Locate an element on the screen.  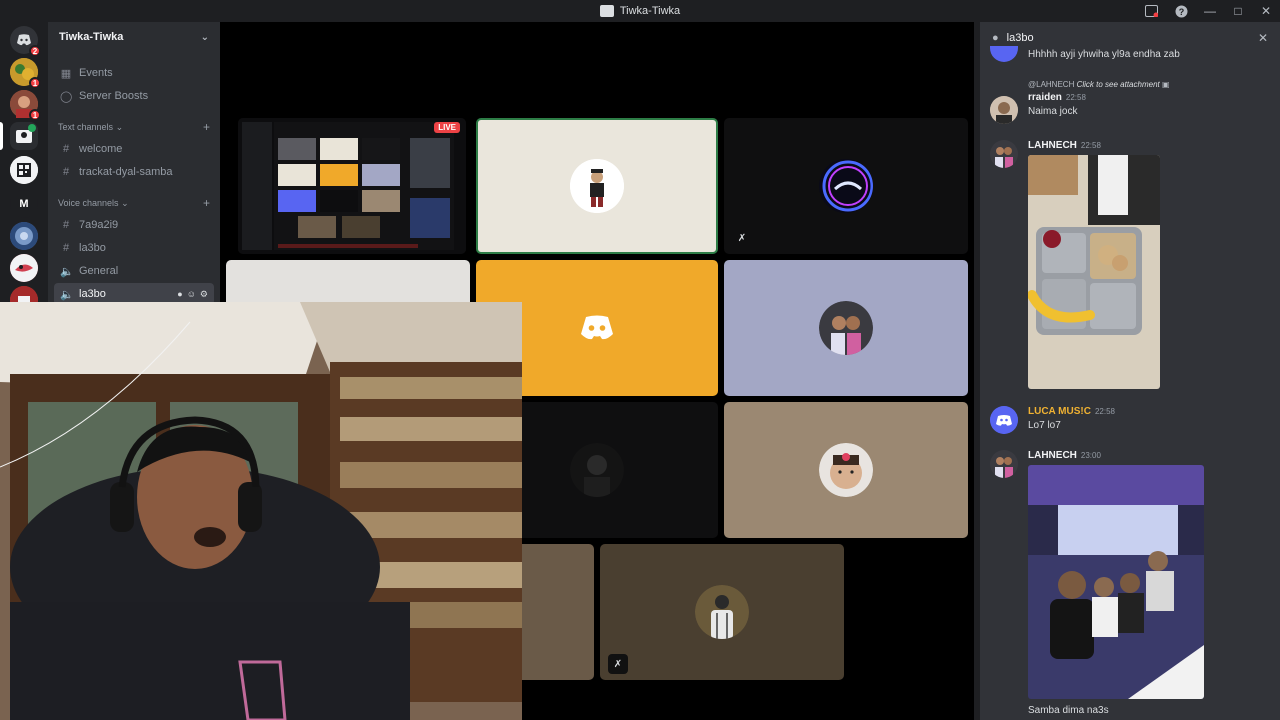
group-photo is located at coordinates (1116, 582).